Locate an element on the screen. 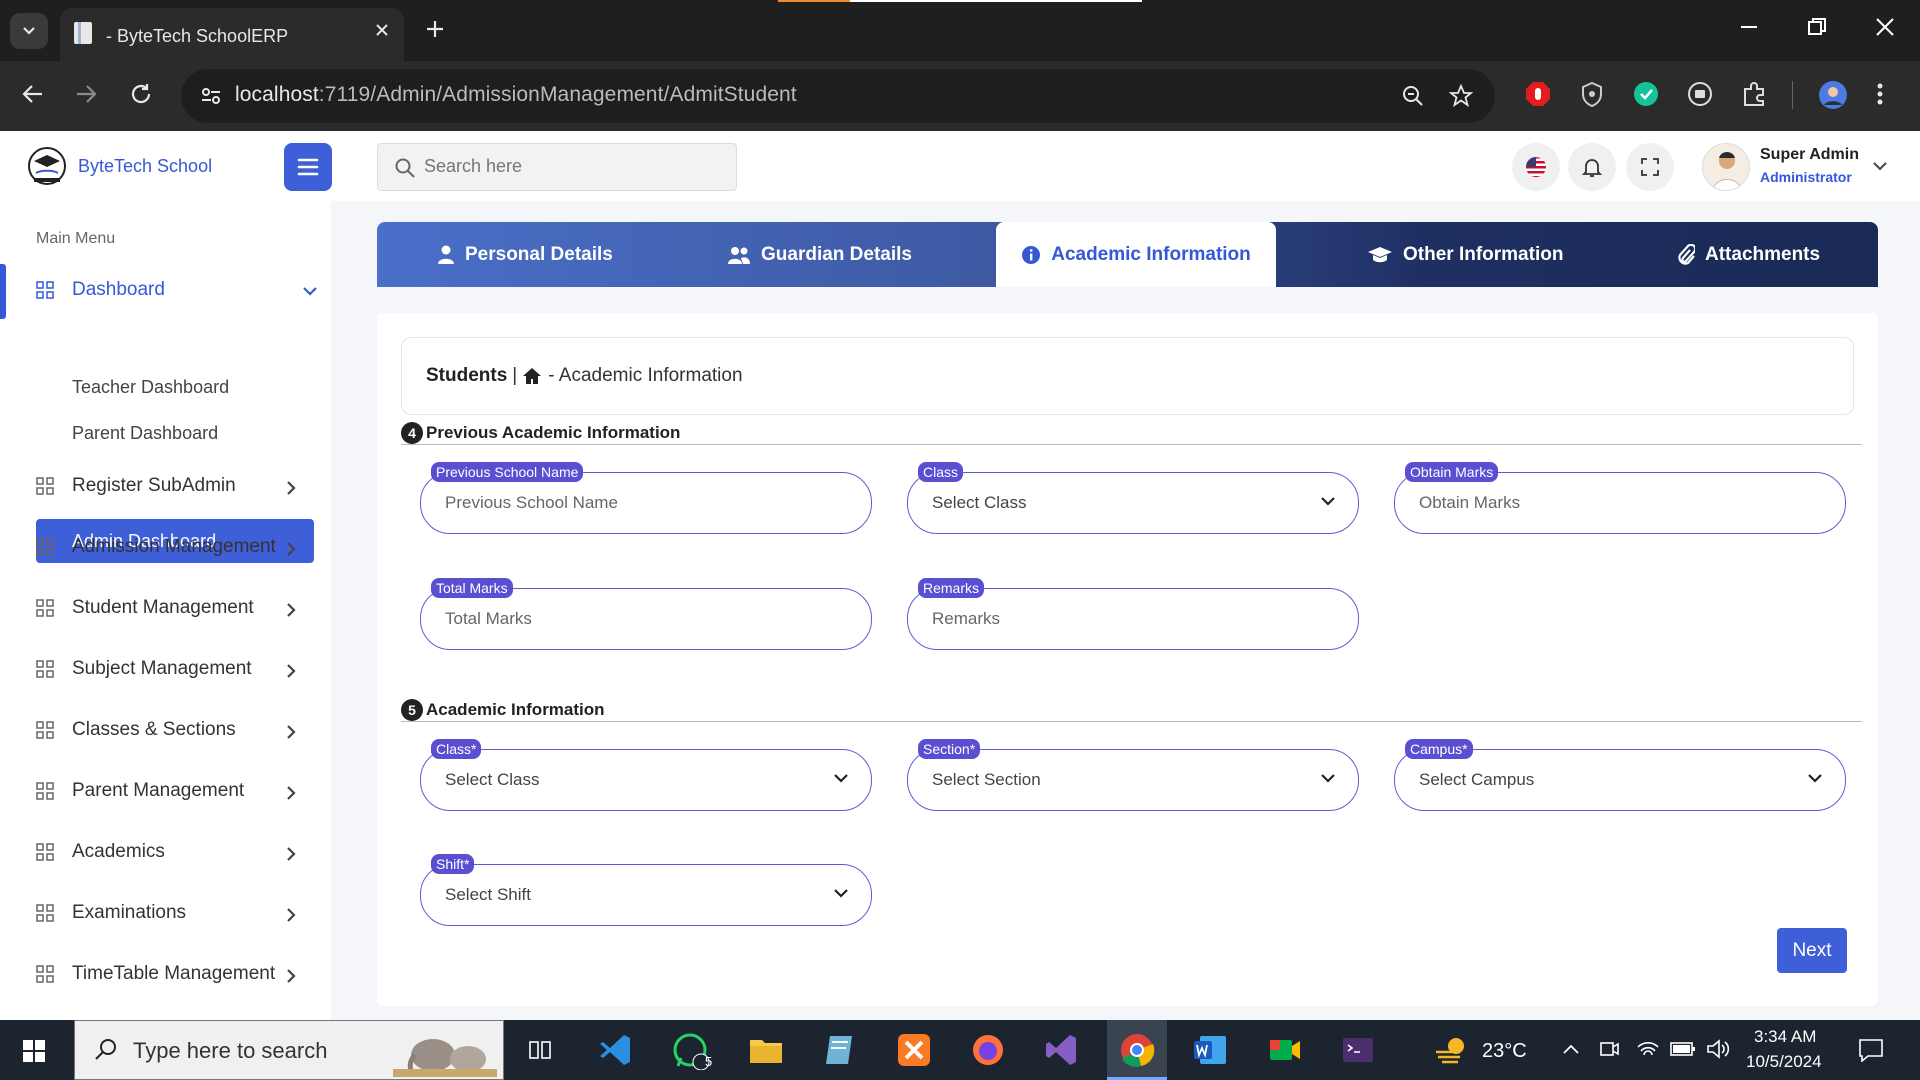 Image resolution: width=1920 pixels, height=1080 pixels. terminal-icon is located at coordinates (1358, 1050).